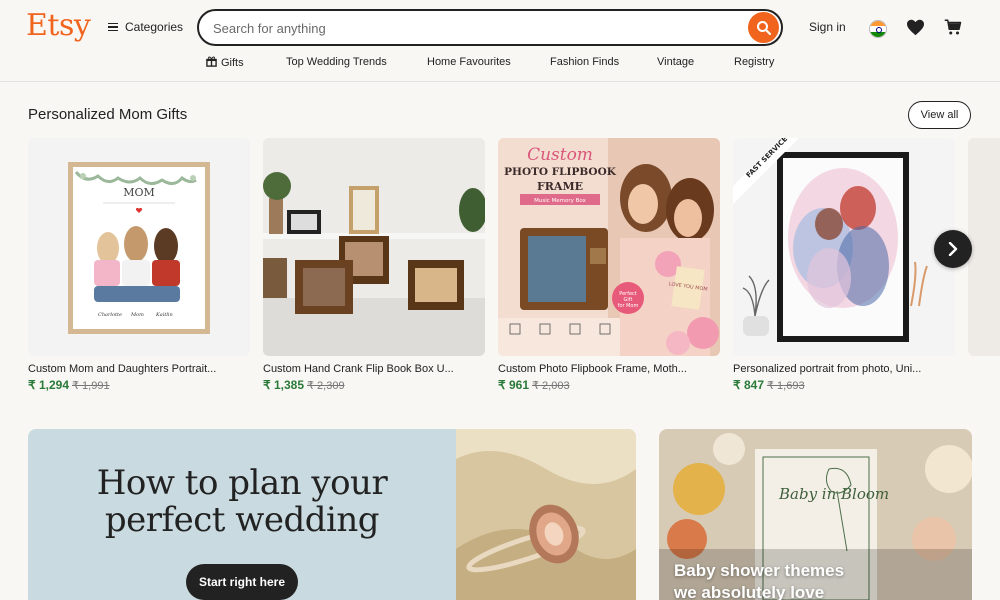 This screenshot has width=1000, height=600. I want to click on nav-gifts: Gifts, so click(225, 62).